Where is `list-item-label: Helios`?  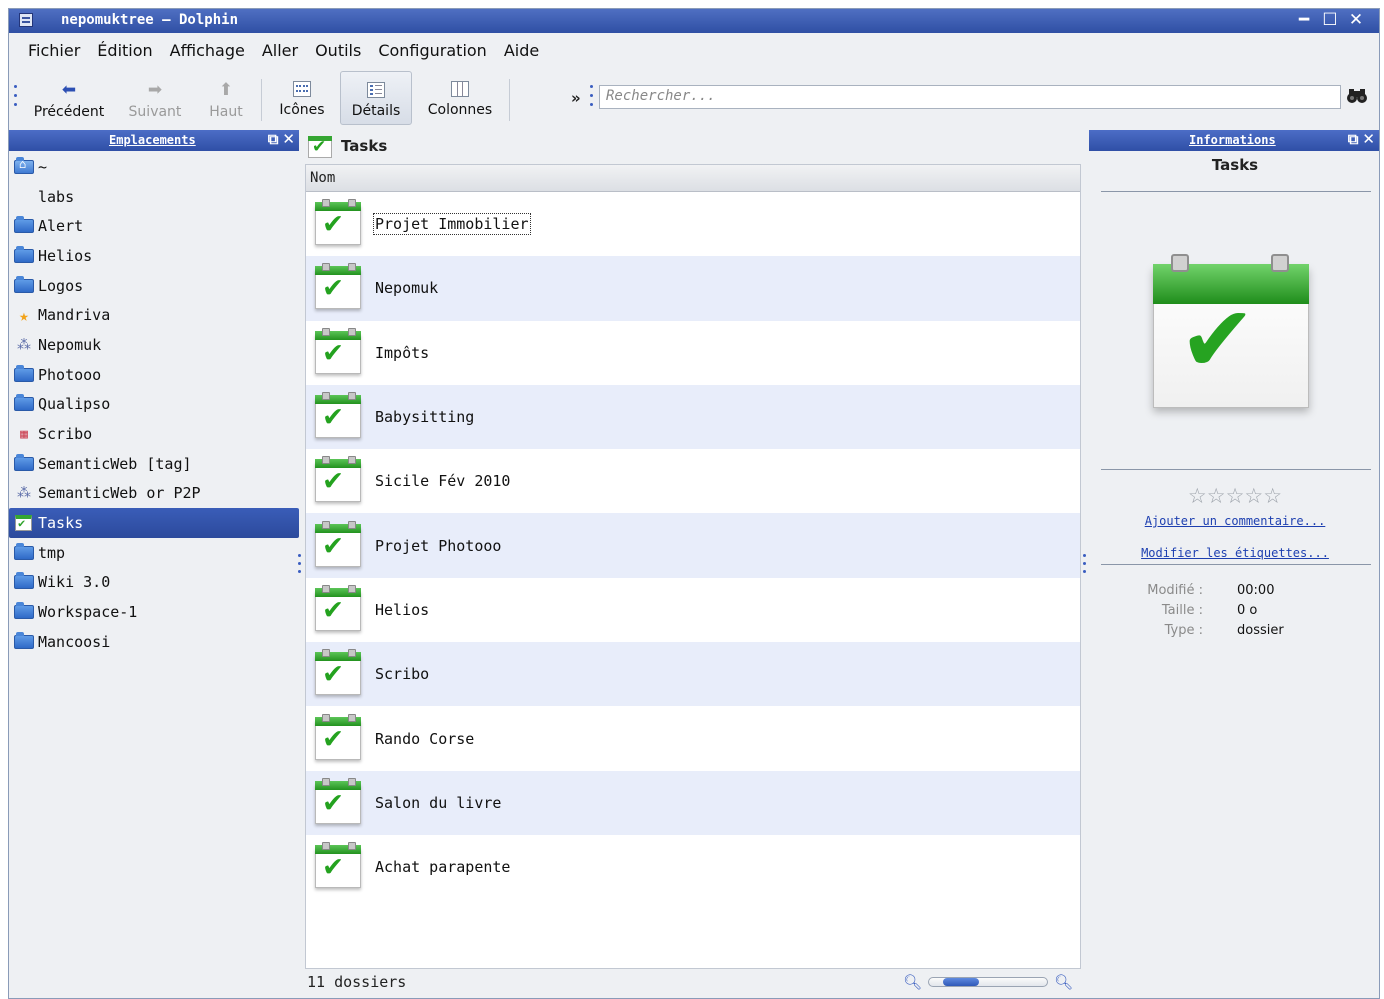 list-item-label: Helios is located at coordinates (402, 609).